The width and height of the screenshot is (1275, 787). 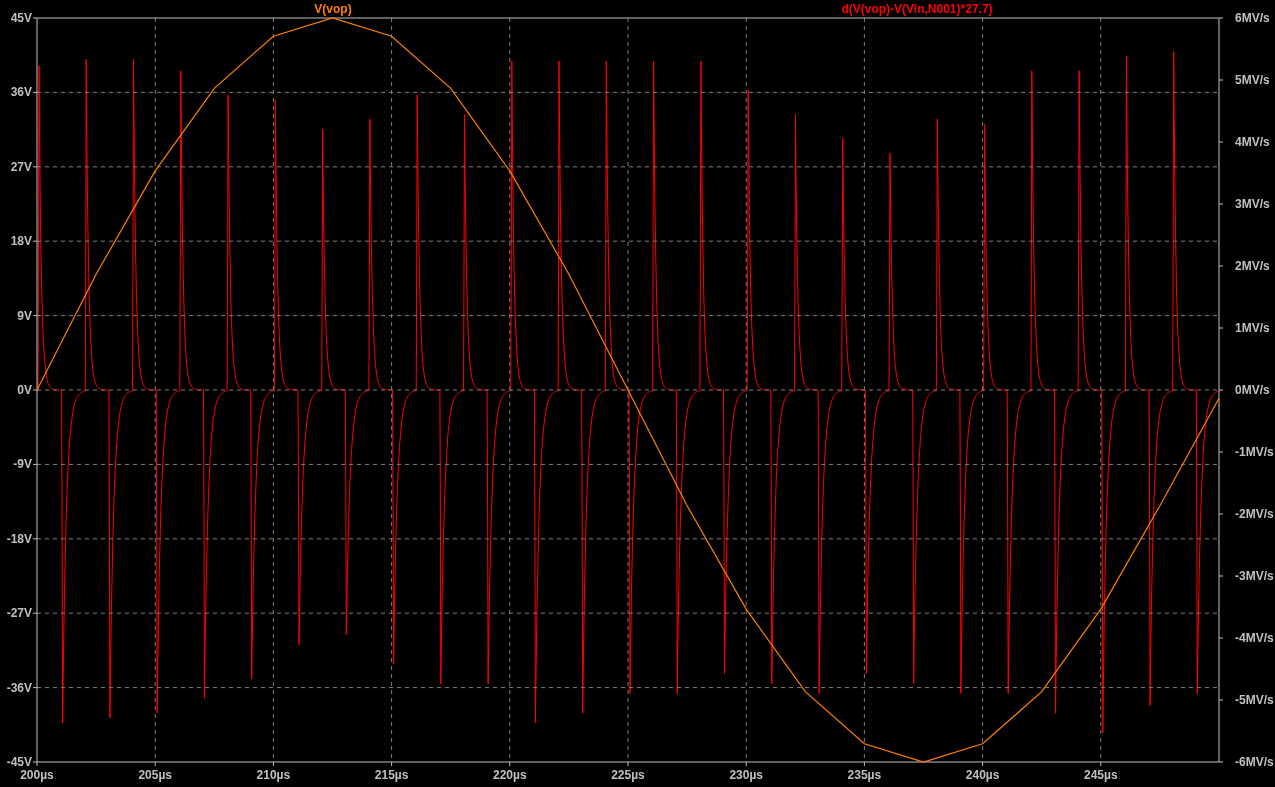 What do you see at coordinates (1252, 390) in the screenshot?
I see `right-axis-label: 0MV/s` at bounding box center [1252, 390].